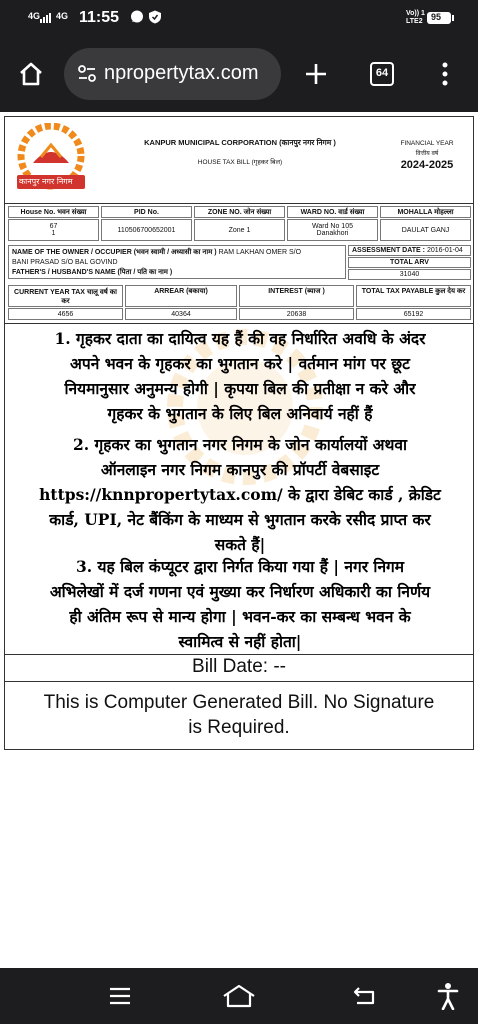 Image resolution: width=478 pixels, height=1024 pixels. What do you see at coordinates (181, 73) in the screenshot?
I see `url-text: npropertytax.com` at bounding box center [181, 73].